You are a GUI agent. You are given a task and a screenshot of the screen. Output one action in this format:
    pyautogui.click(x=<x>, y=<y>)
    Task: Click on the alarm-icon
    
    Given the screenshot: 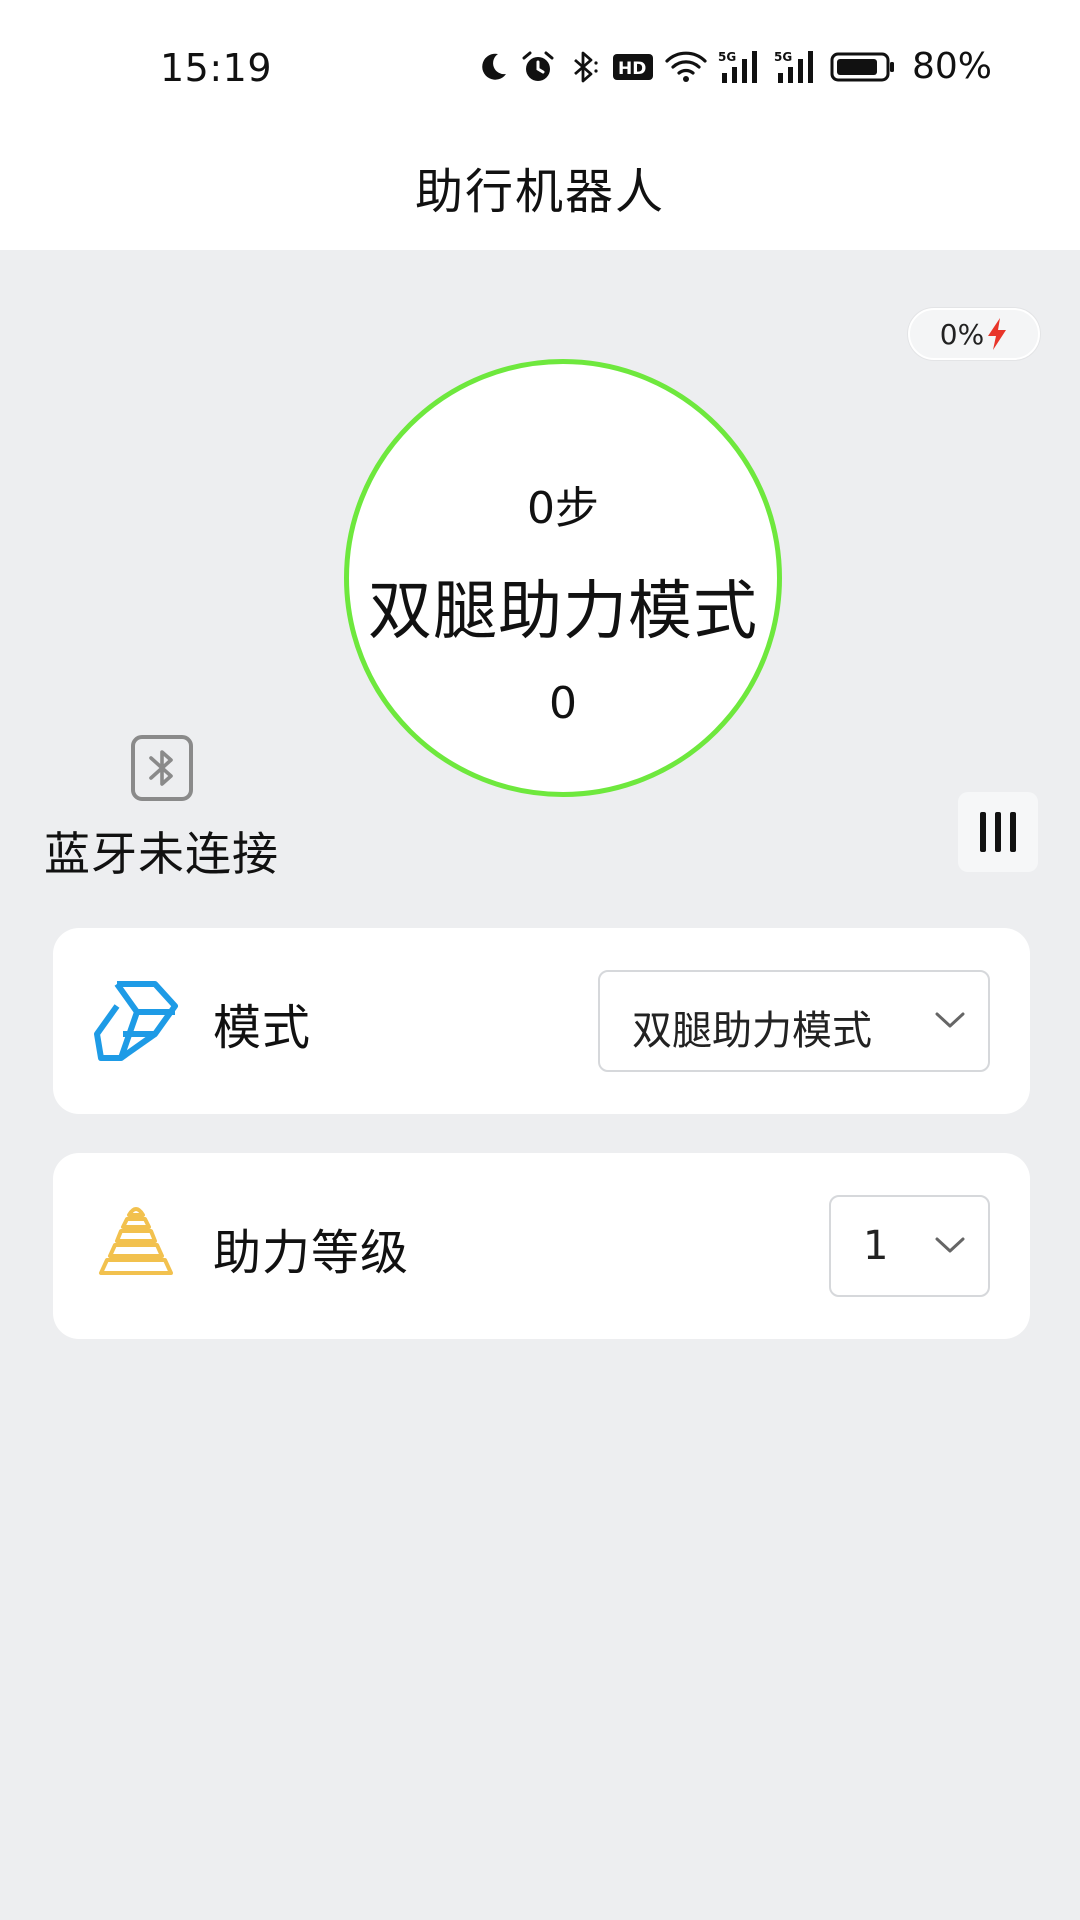 What is the action you would take?
    pyautogui.click(x=538, y=66)
    